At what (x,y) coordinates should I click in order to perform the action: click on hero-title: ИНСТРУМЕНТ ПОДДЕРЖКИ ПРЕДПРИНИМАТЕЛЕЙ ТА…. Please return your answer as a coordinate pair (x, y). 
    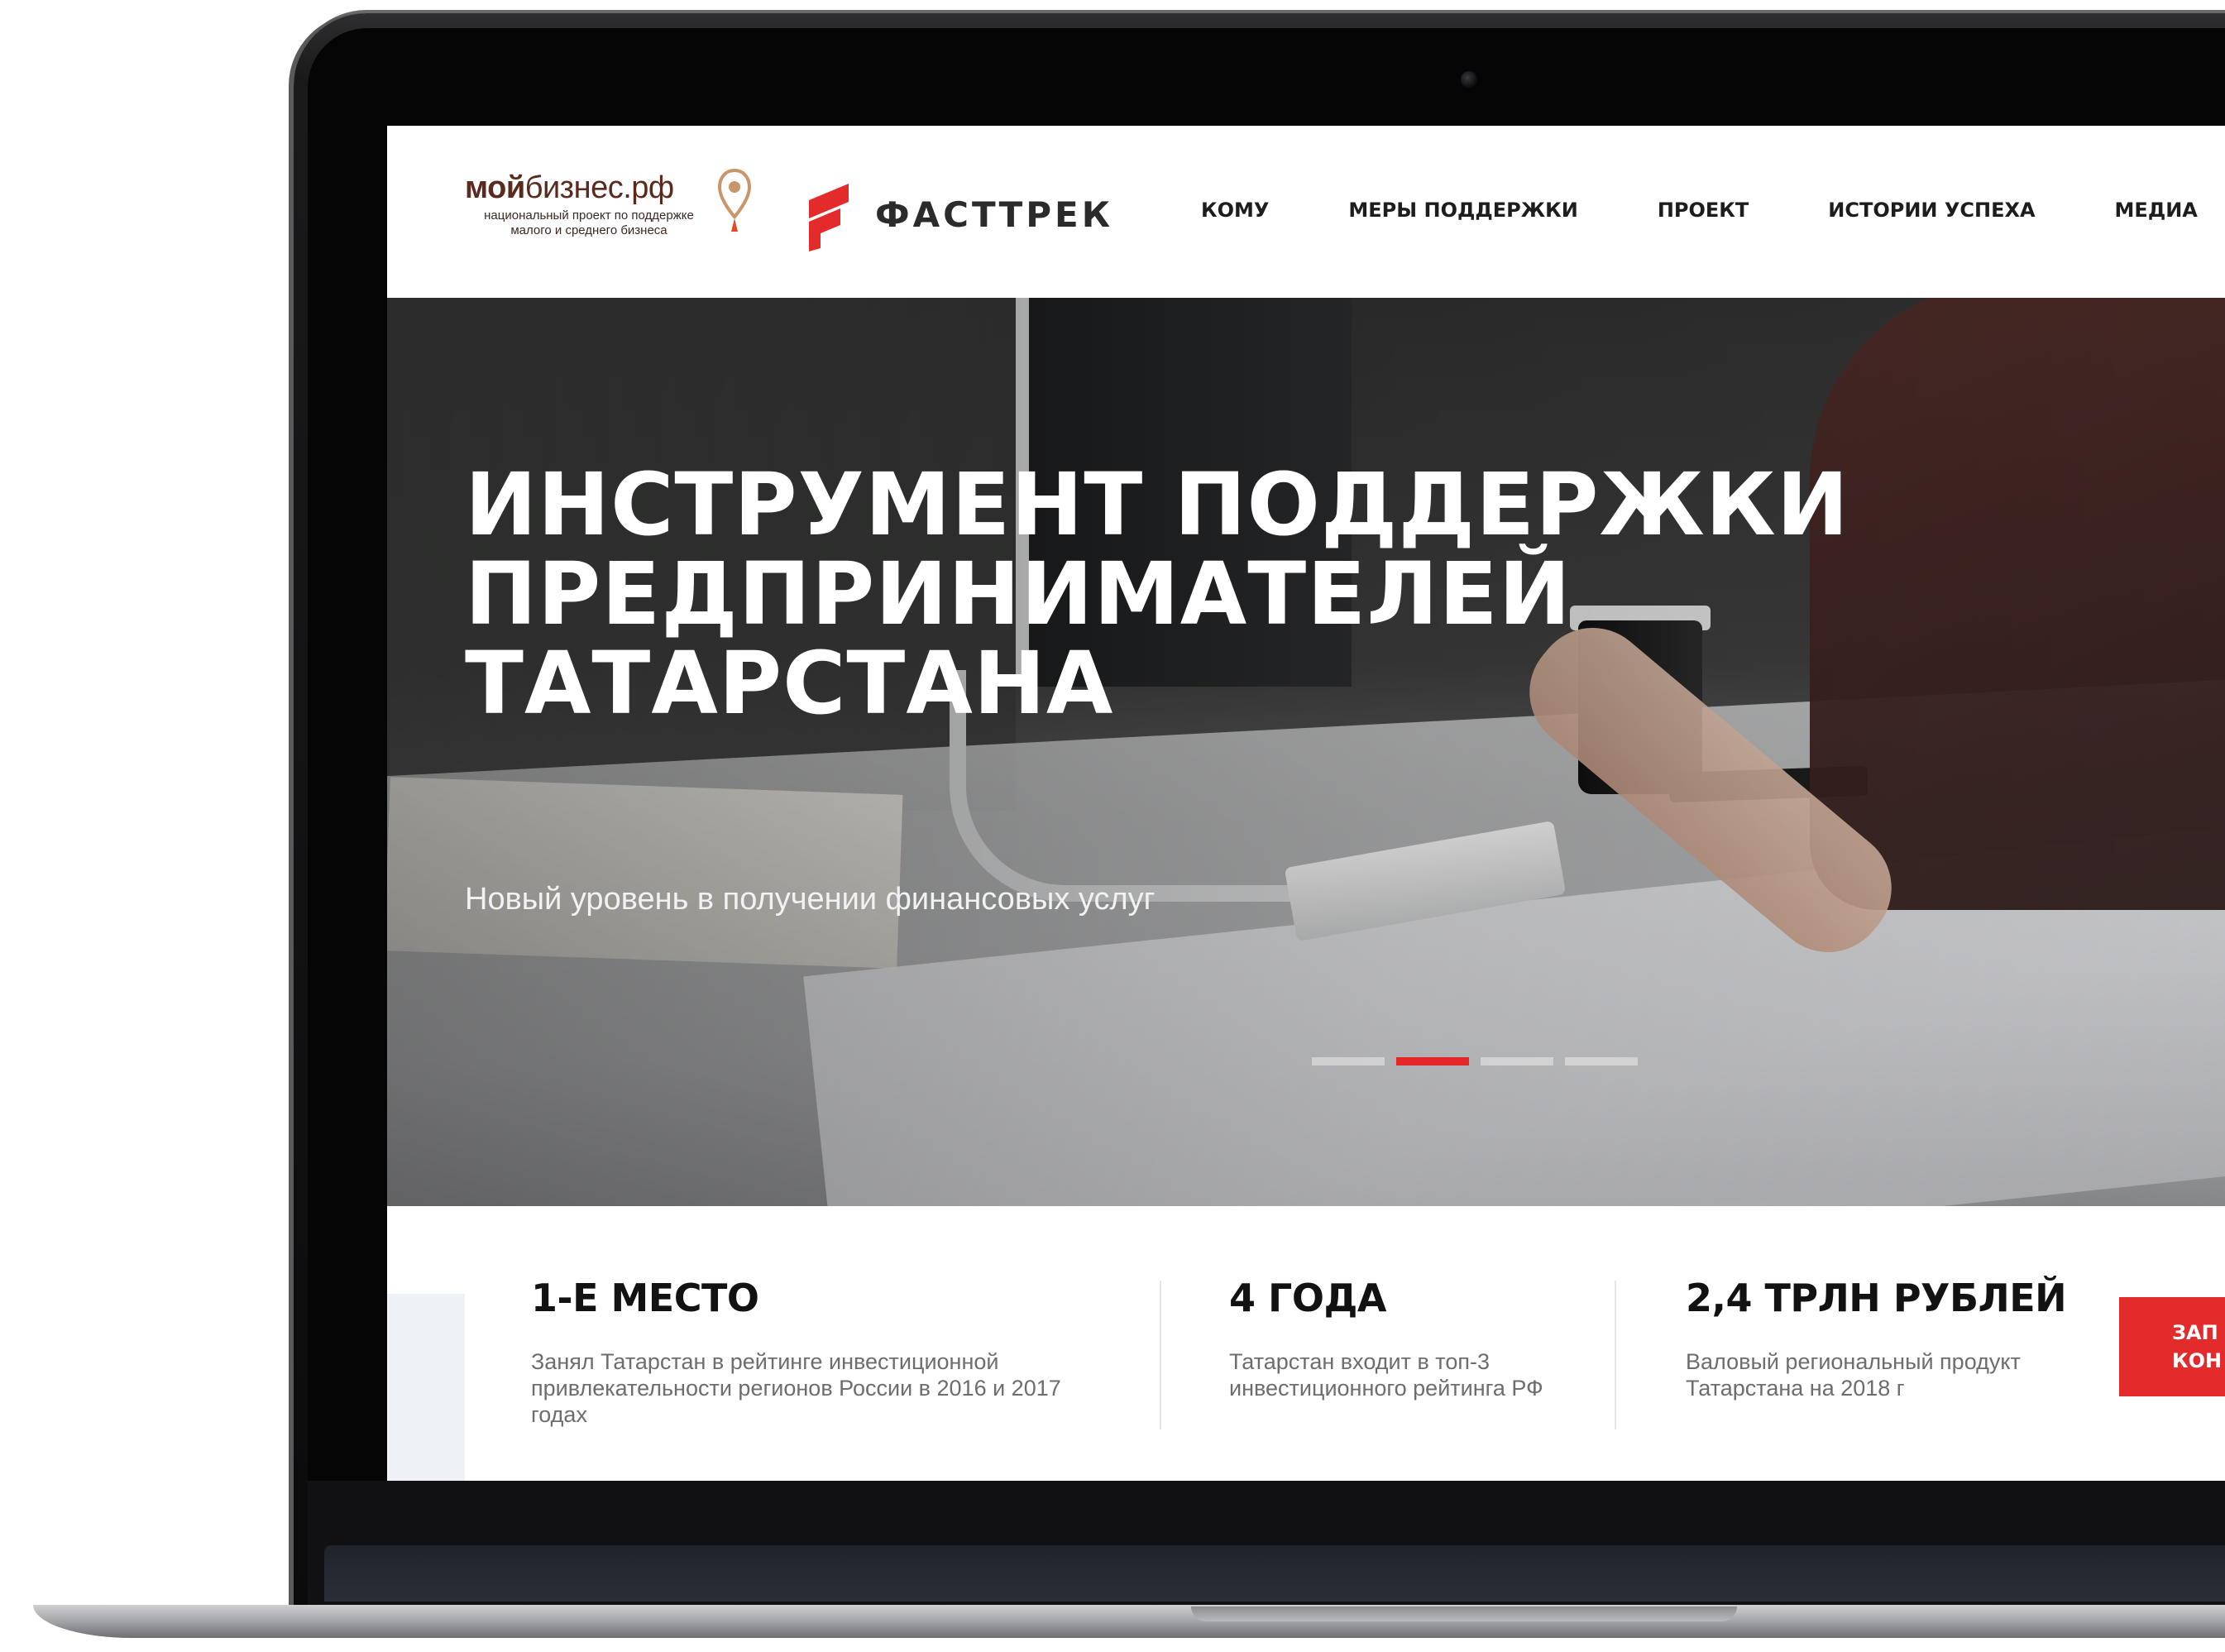
    Looking at the image, I should click on (1157, 594).